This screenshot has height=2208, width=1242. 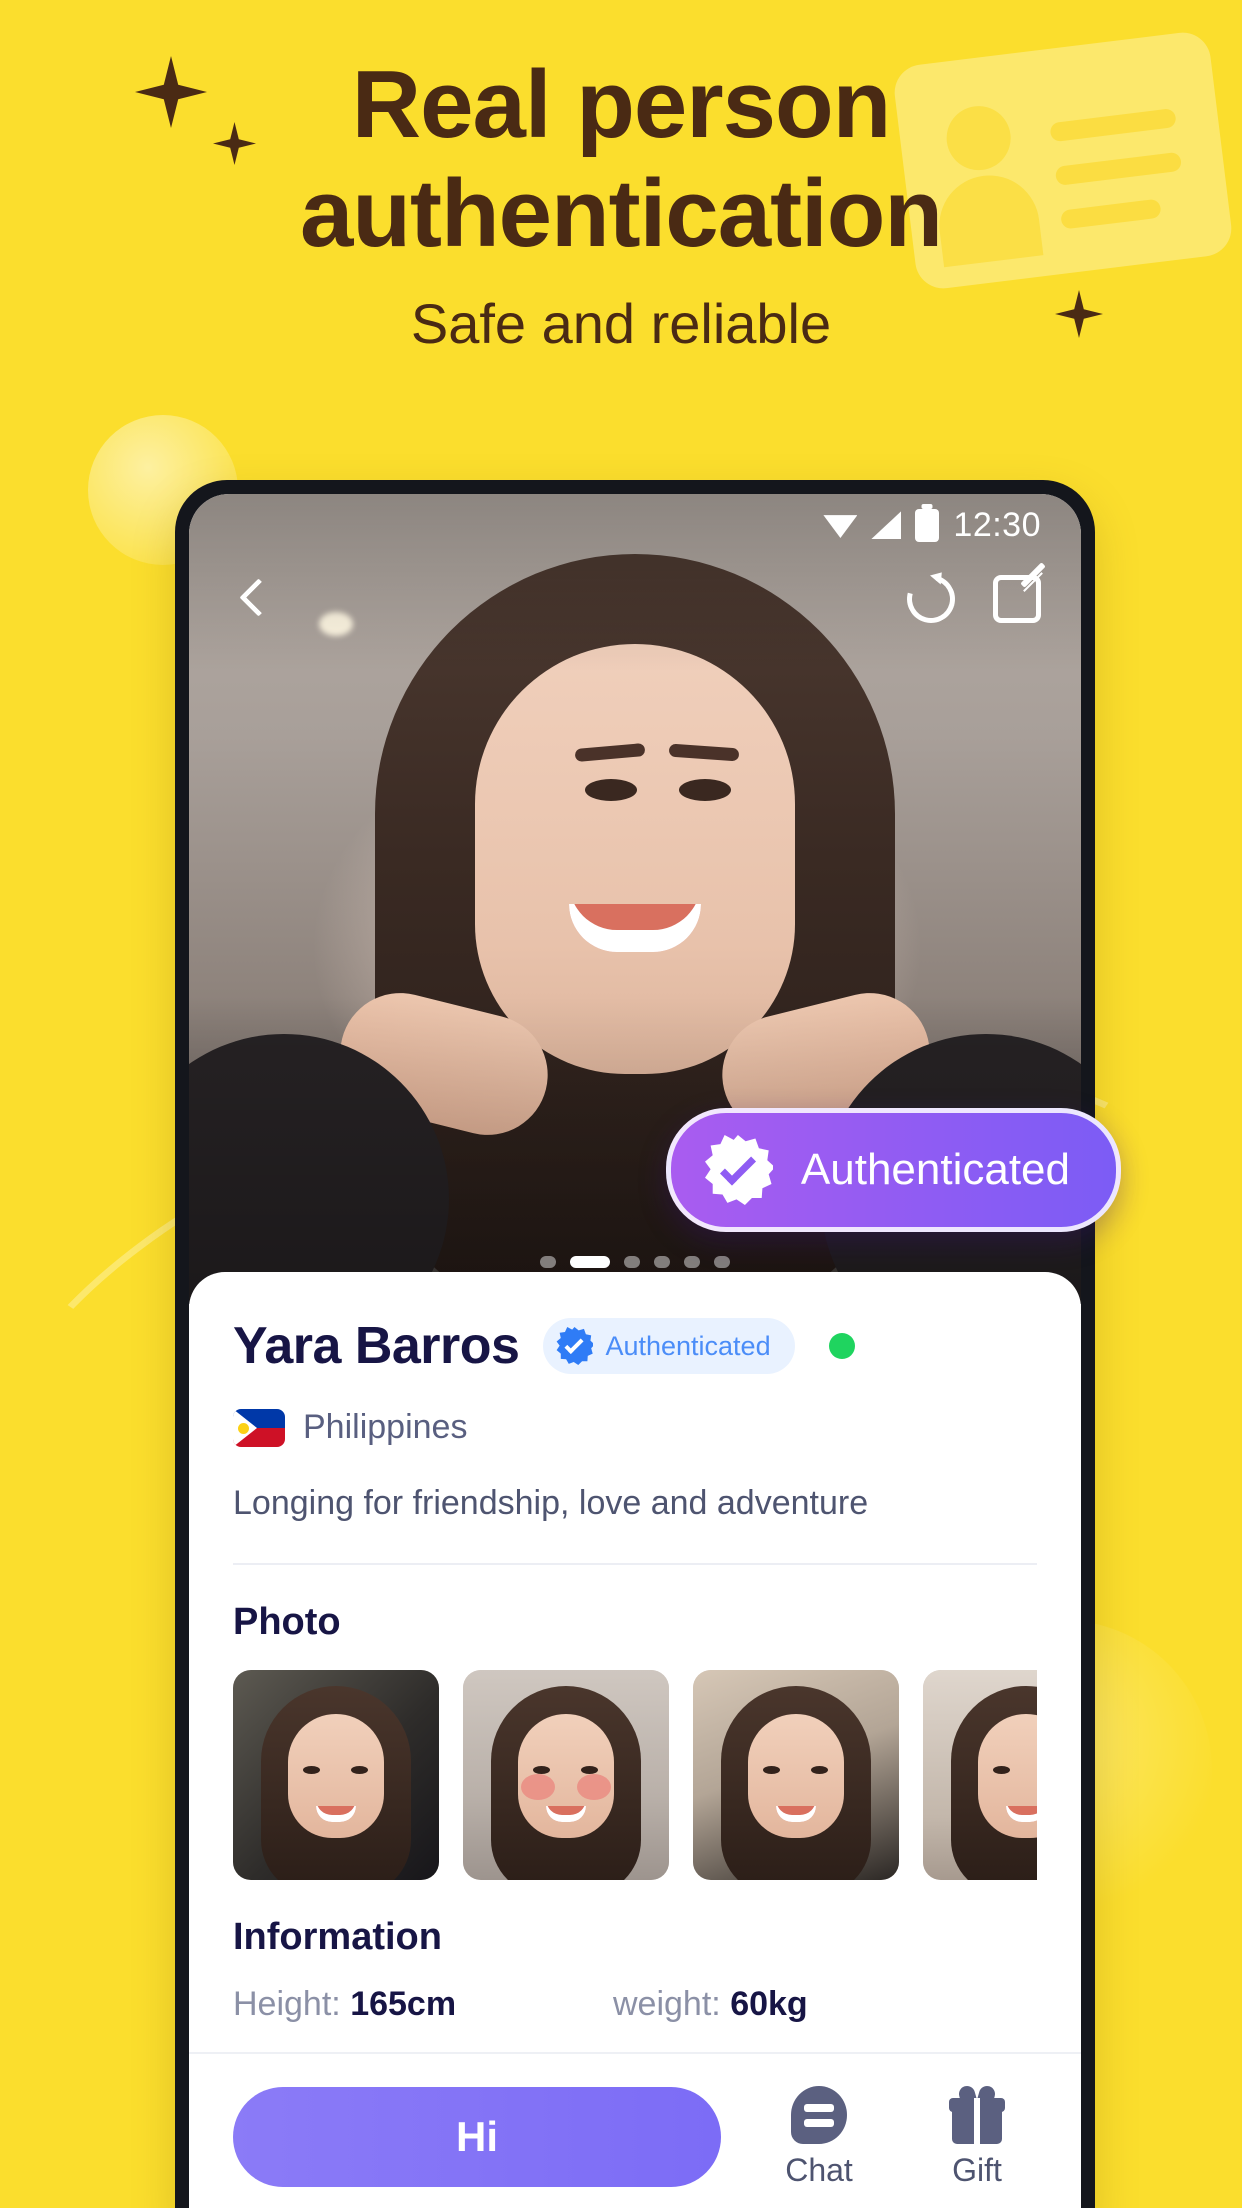 I want to click on gift-icon, so click(x=977, y=2113).